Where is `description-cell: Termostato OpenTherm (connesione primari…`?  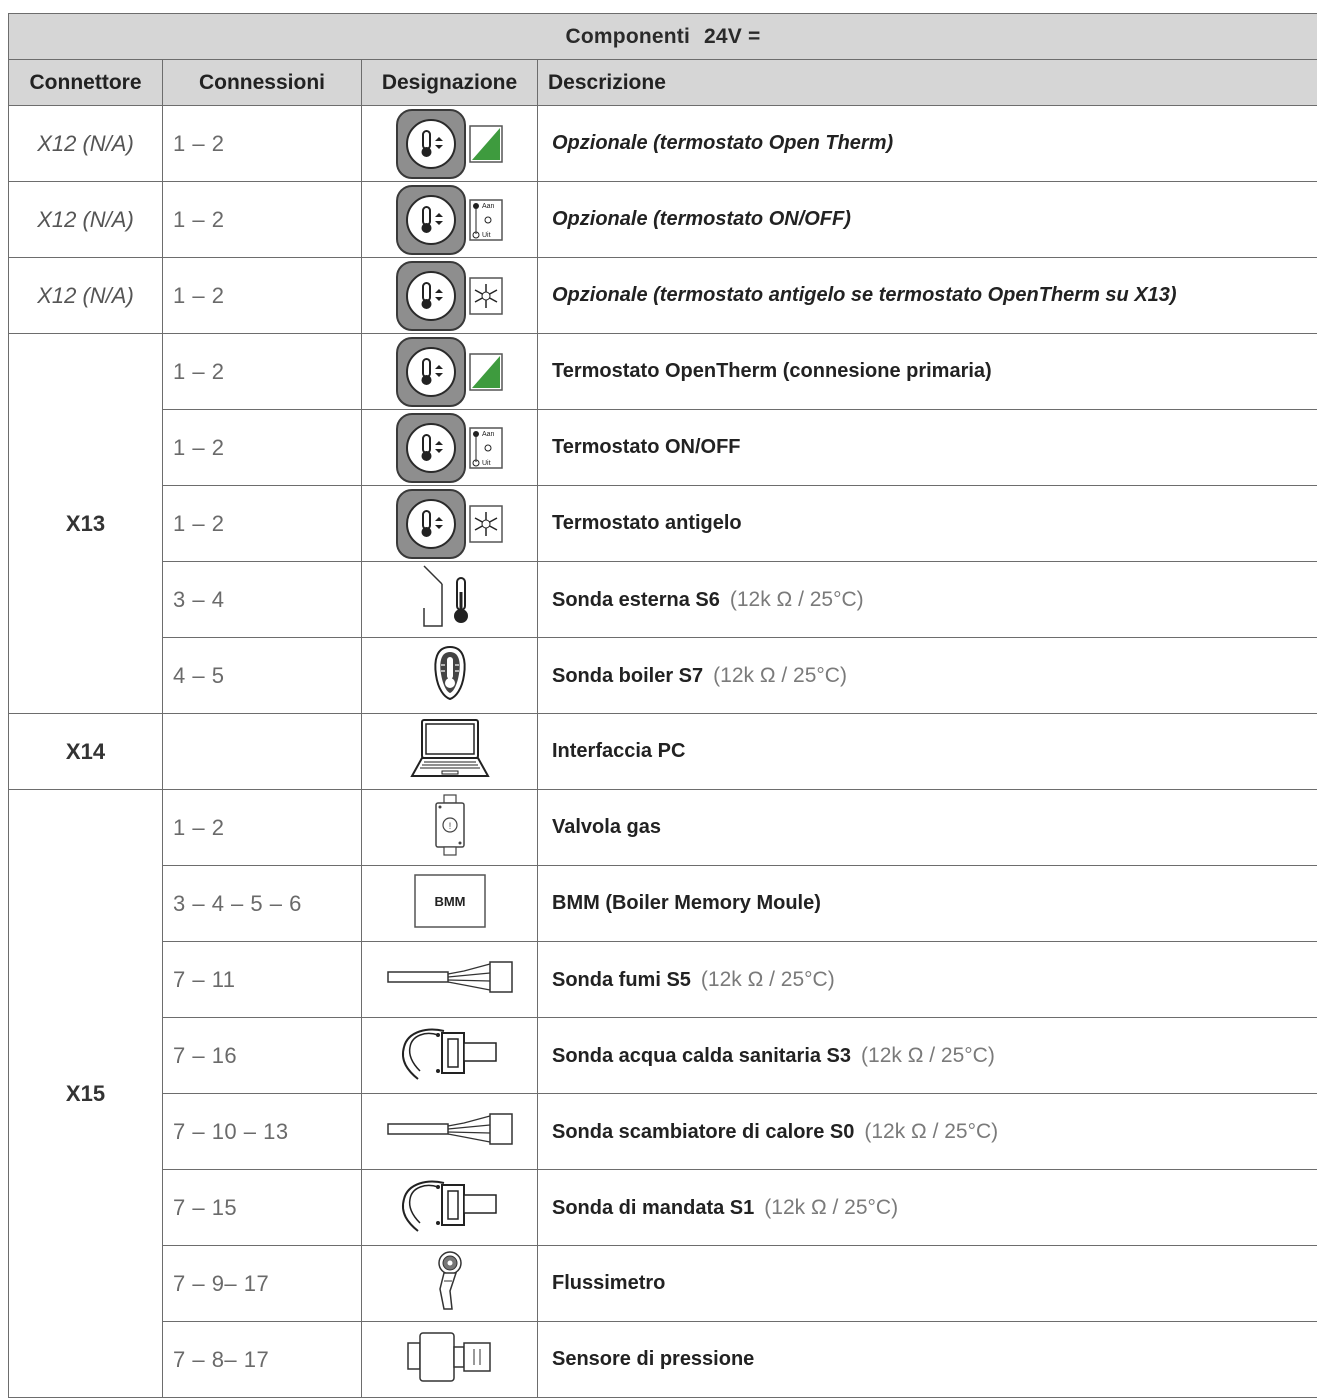 description-cell: Termostato OpenTherm (connesione primari… is located at coordinates (926, 371).